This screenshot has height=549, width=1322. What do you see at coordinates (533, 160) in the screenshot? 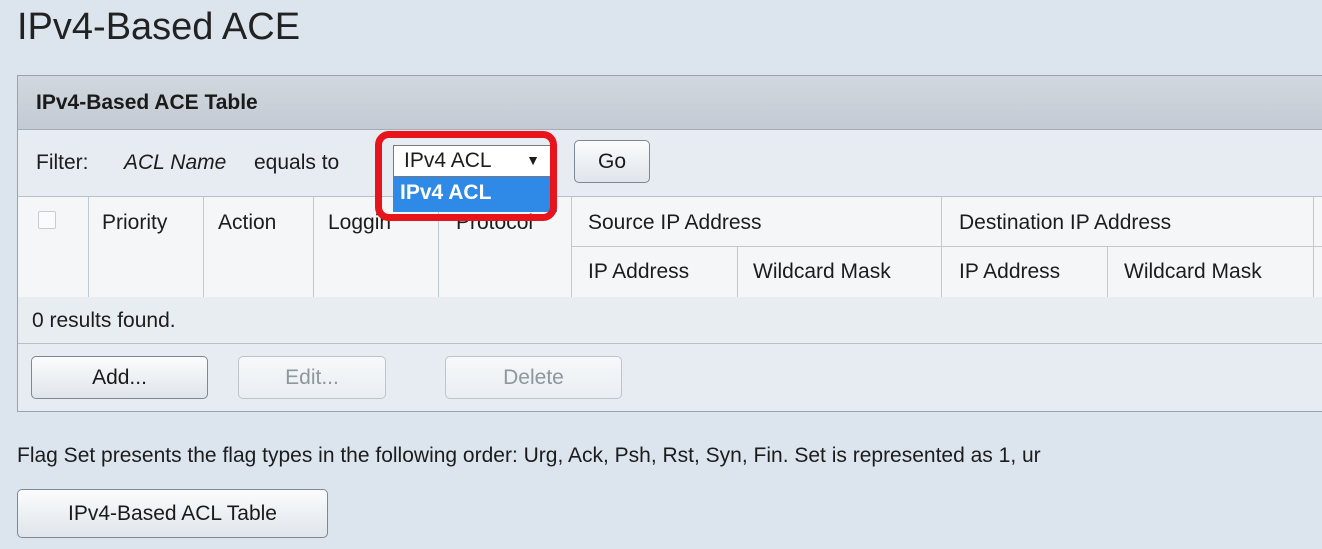
I see `chevron-down-icon: ▼` at bounding box center [533, 160].